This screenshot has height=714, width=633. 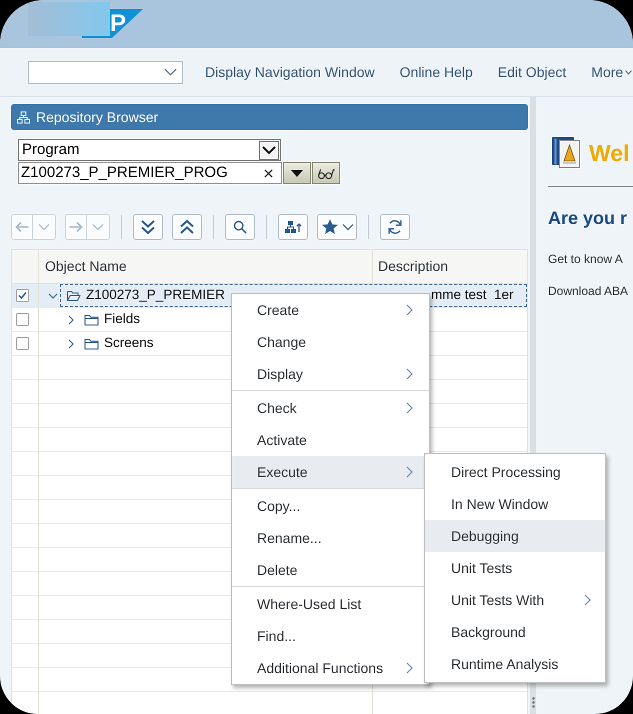 What do you see at coordinates (472, 295) in the screenshot?
I see `object-description: mme test 1er` at bounding box center [472, 295].